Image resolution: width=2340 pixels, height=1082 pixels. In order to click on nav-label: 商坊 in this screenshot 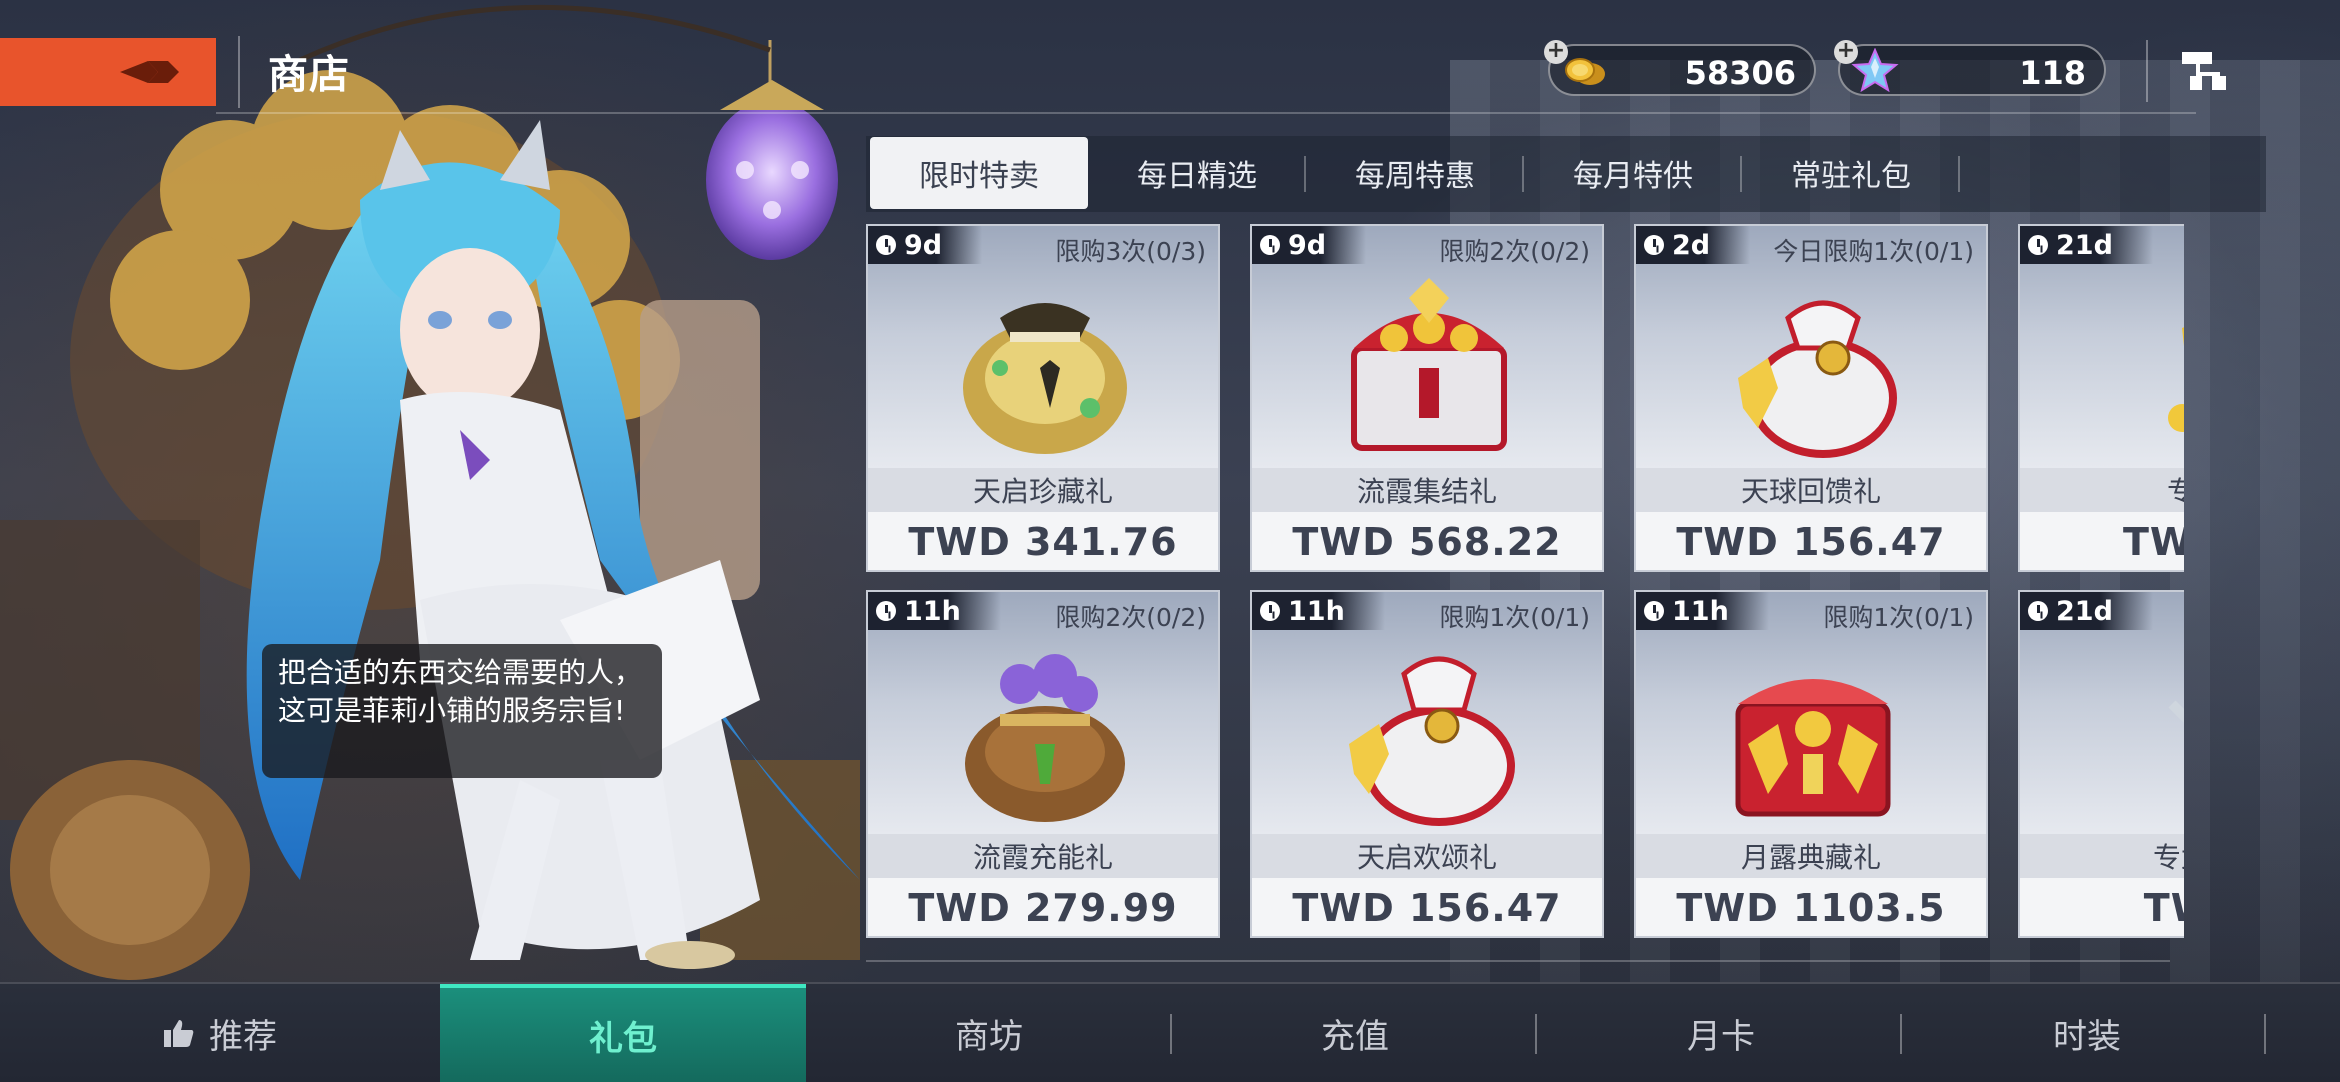, I will do `click(989, 1036)`.